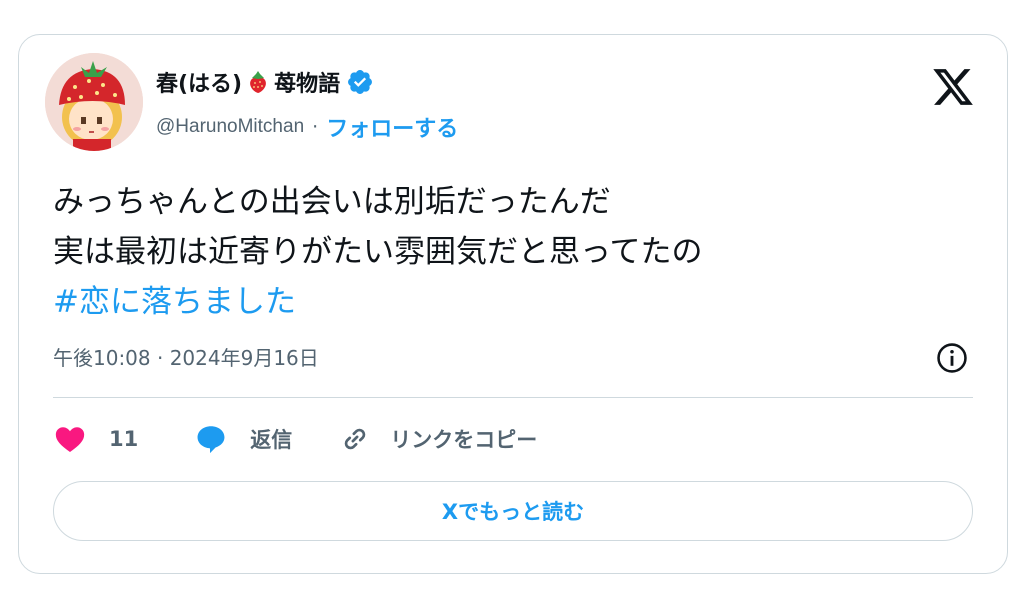 Image resolution: width=1024 pixels, height=591 pixels. I want to click on follow-button: フォローする, so click(392, 127).